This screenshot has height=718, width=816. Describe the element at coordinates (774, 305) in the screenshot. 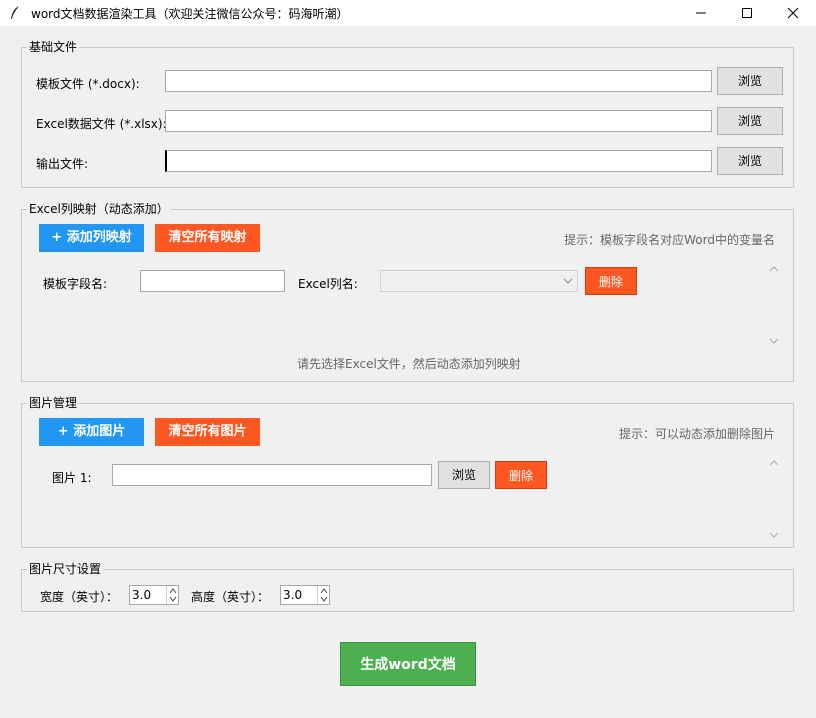

I see `mapping-scrollbar` at that location.